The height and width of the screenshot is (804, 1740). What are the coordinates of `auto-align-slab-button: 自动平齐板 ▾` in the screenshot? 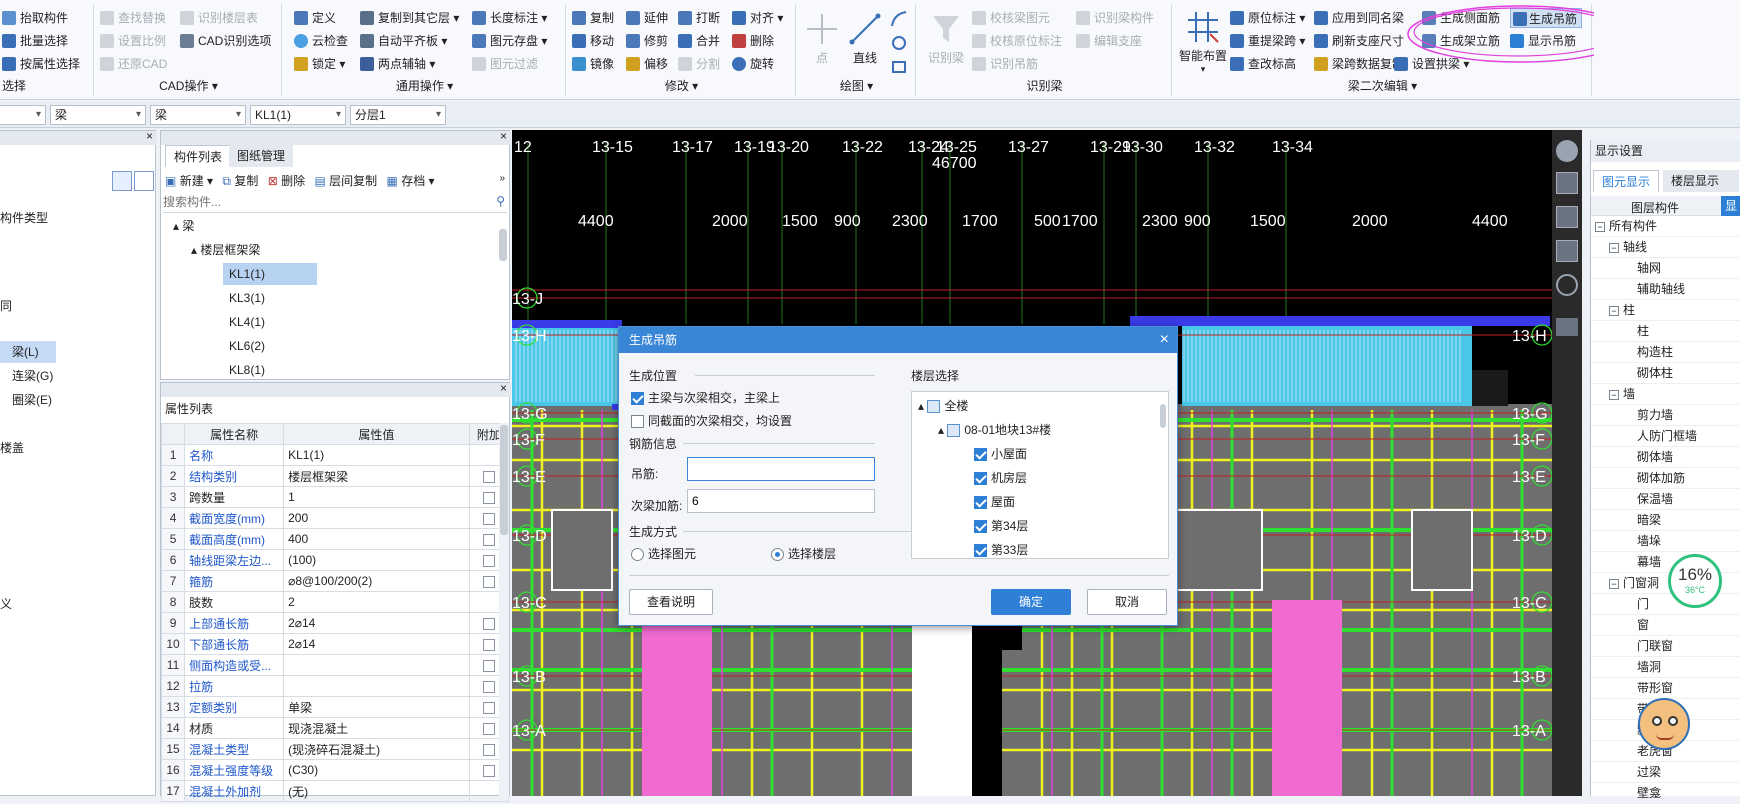 It's located at (403, 41).